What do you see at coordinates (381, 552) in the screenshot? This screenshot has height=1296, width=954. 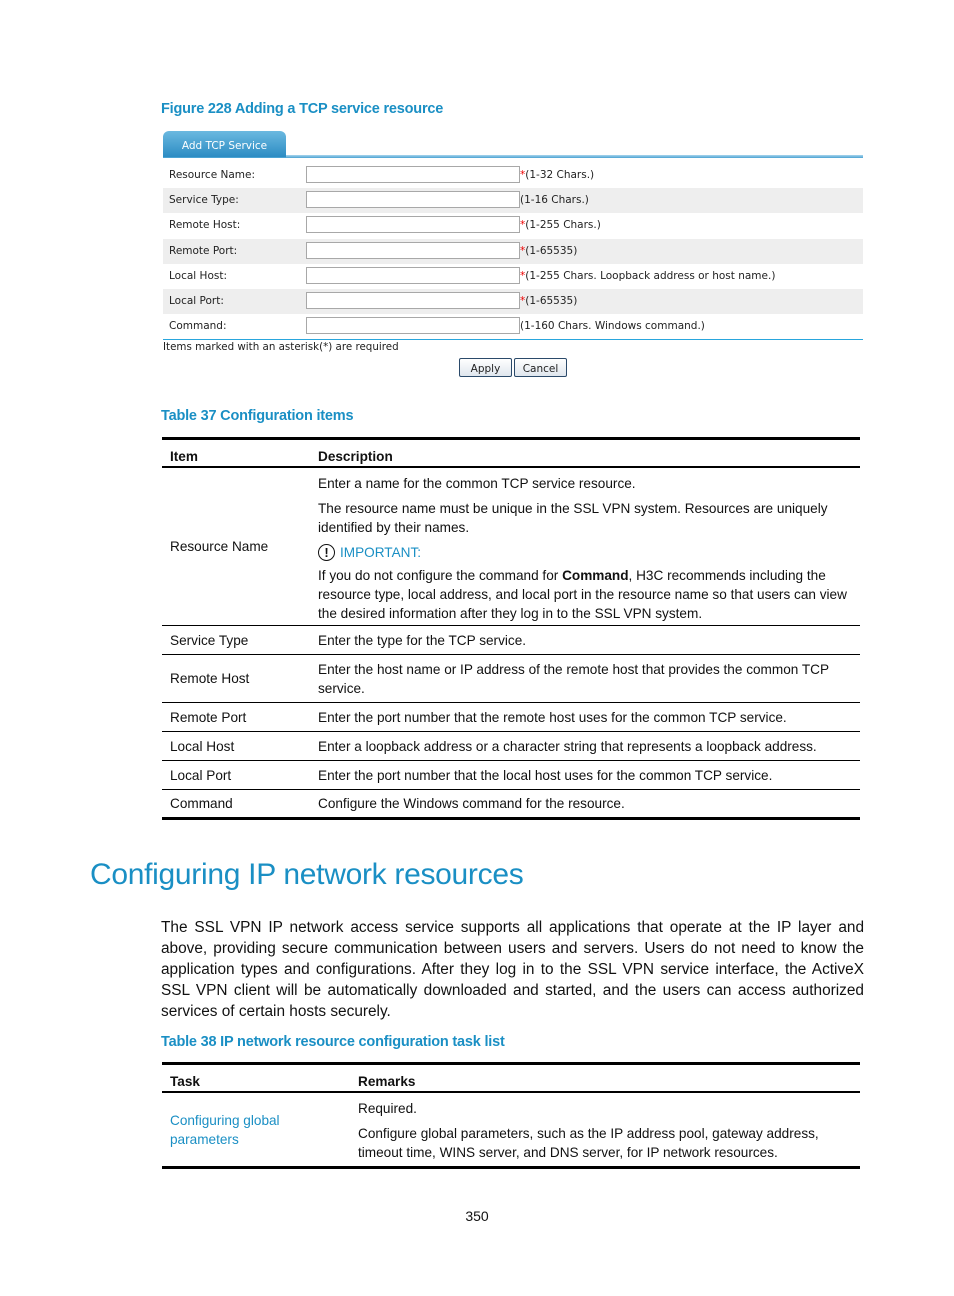 I see `important-label: IMPORTANT:` at bounding box center [381, 552].